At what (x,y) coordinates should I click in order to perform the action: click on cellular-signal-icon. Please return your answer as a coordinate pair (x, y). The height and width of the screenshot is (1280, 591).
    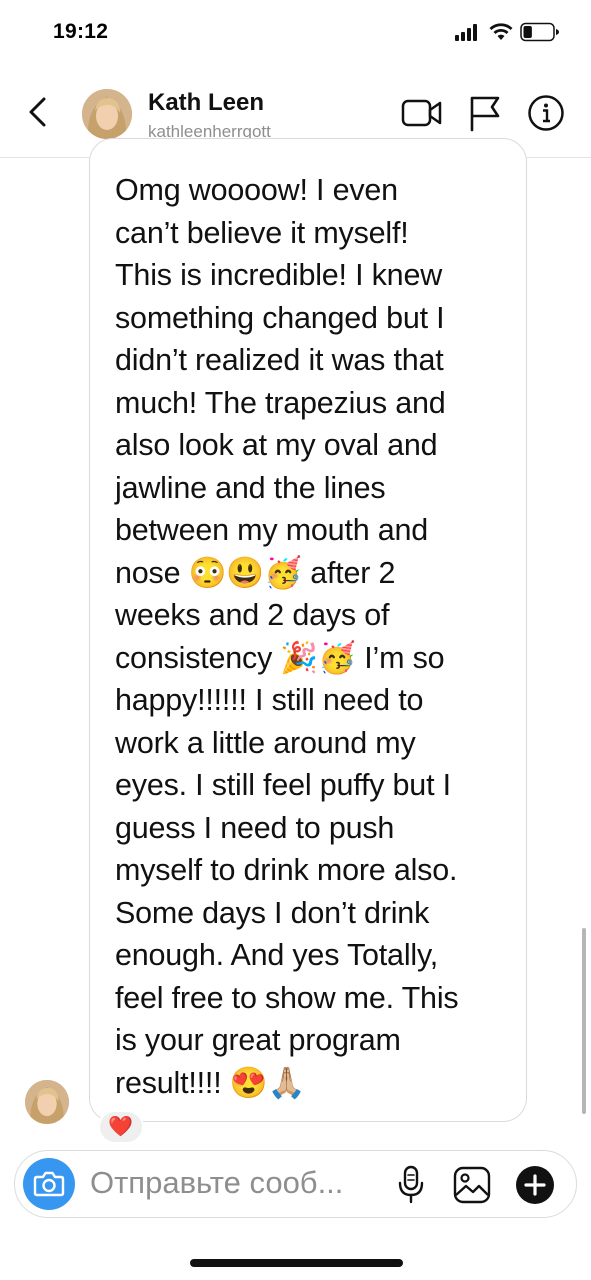
    Looking at the image, I should click on (466, 32).